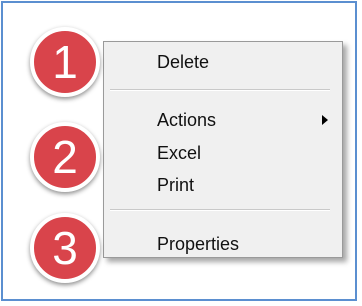  What do you see at coordinates (223, 120) in the screenshot?
I see `menu-item-actions: Actions` at bounding box center [223, 120].